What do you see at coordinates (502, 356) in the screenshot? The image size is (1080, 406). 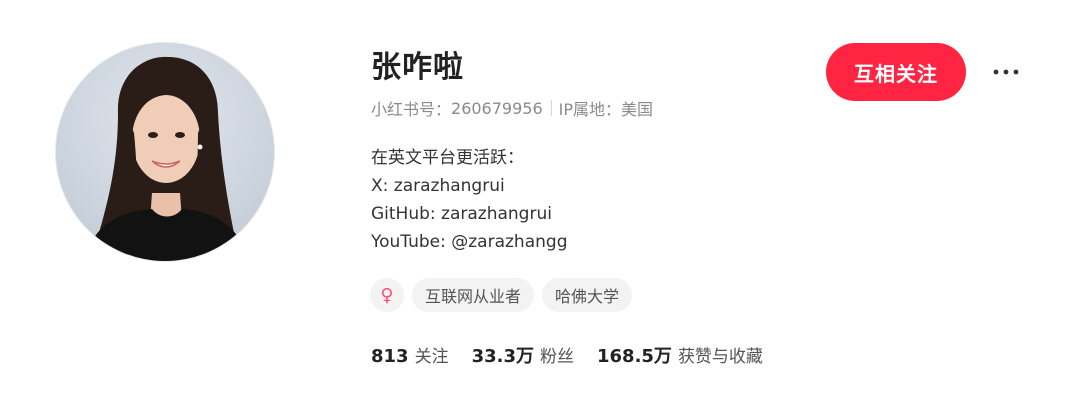 I see `stat-value: 33.3万` at bounding box center [502, 356].